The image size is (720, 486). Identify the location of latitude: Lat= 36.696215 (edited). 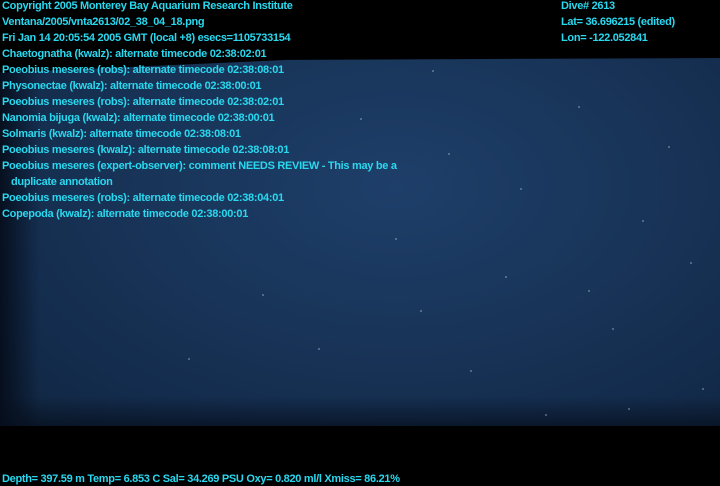
(618, 22).